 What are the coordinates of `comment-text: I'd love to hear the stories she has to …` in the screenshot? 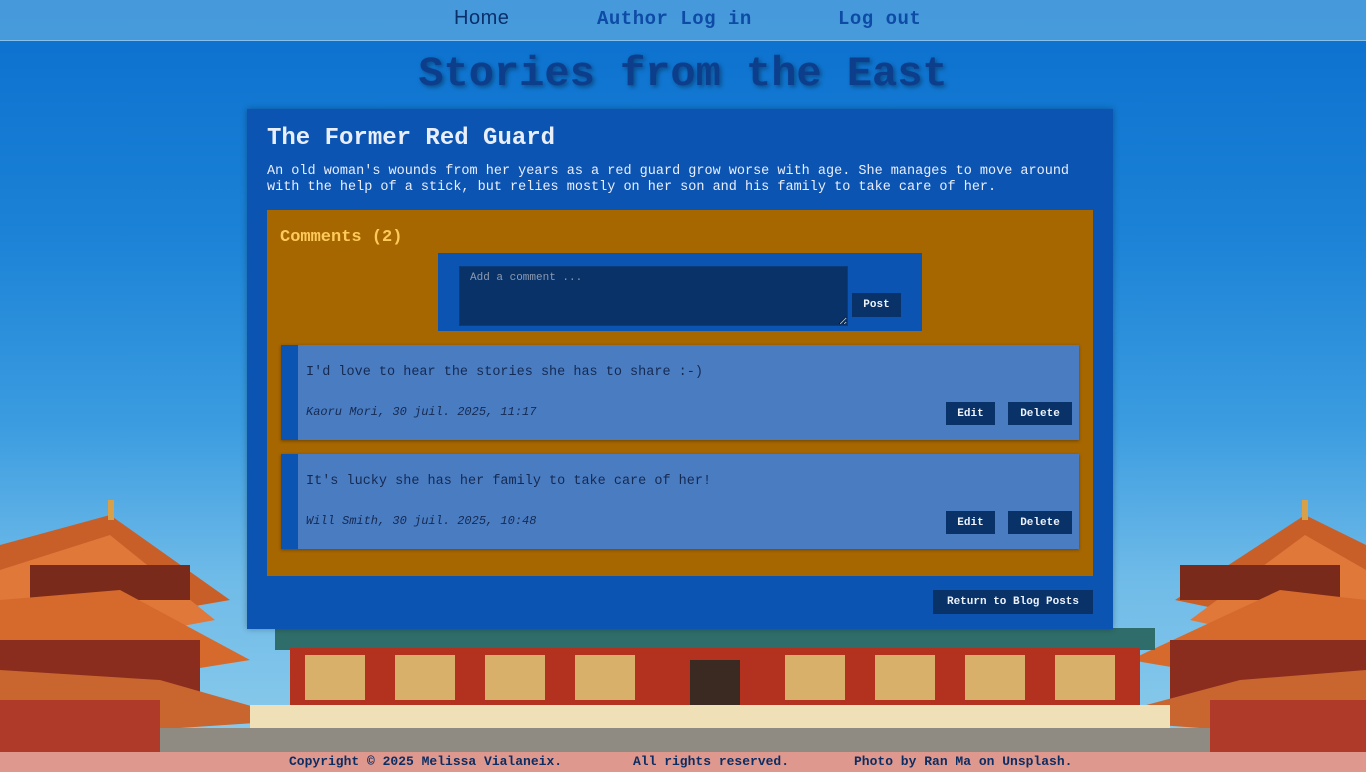 It's located at (504, 372).